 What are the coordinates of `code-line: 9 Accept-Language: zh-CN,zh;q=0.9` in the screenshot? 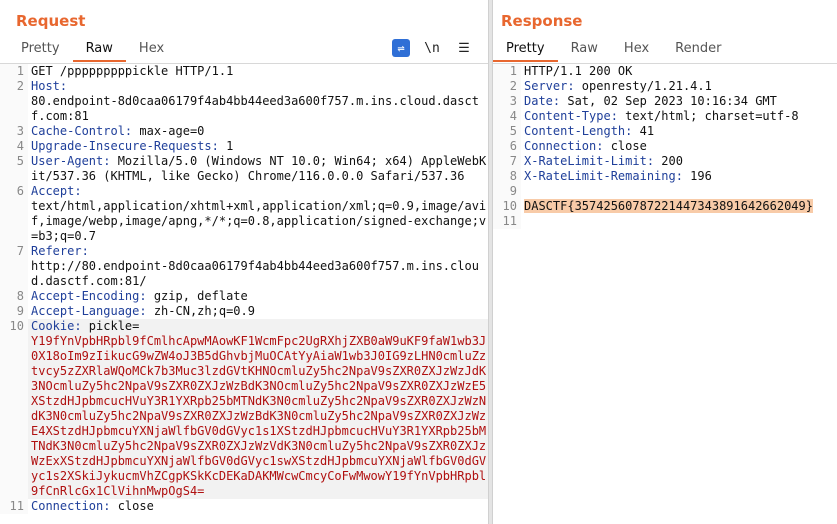 It's located at (244, 311).